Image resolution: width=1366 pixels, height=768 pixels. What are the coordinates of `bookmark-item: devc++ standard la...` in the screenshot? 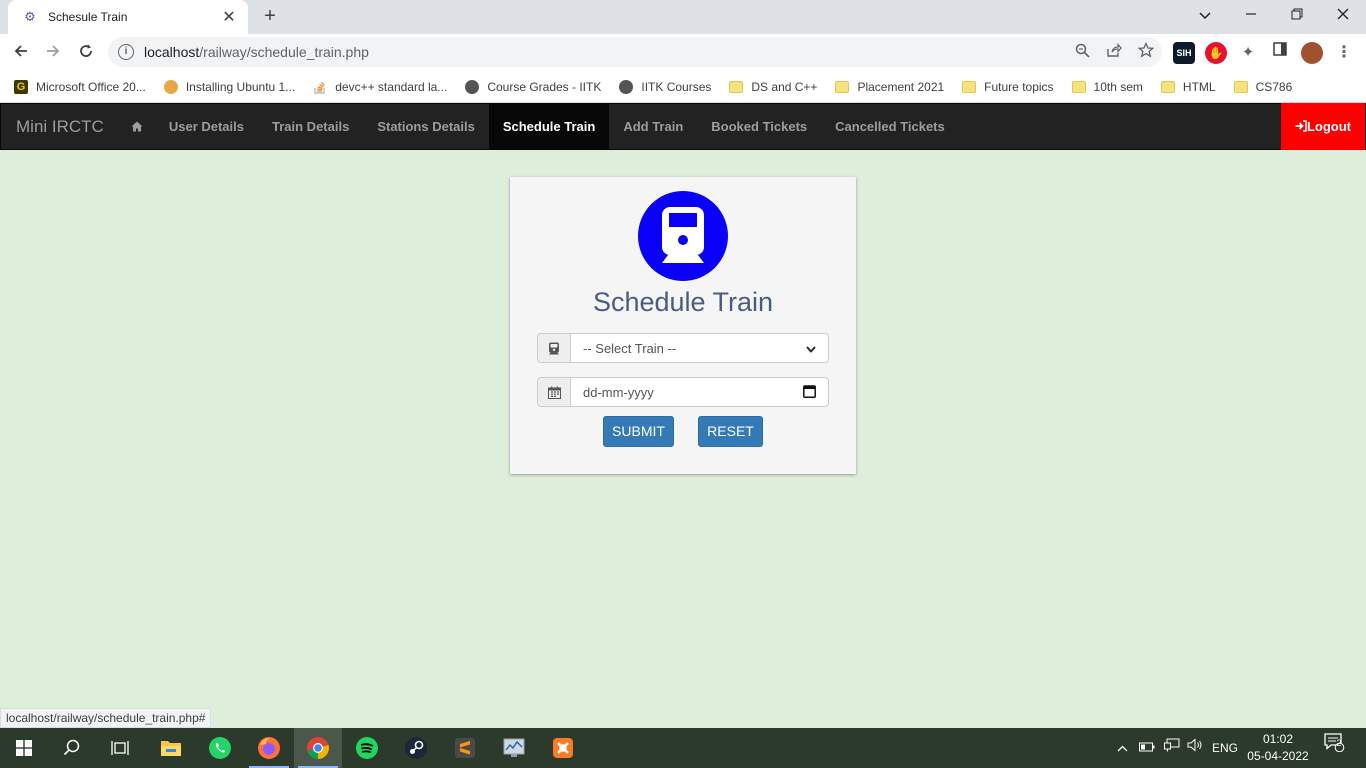 It's located at (380, 87).